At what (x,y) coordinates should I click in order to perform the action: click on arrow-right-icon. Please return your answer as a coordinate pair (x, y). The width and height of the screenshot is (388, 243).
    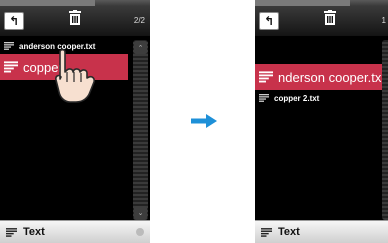
    Looking at the image, I should click on (204, 121).